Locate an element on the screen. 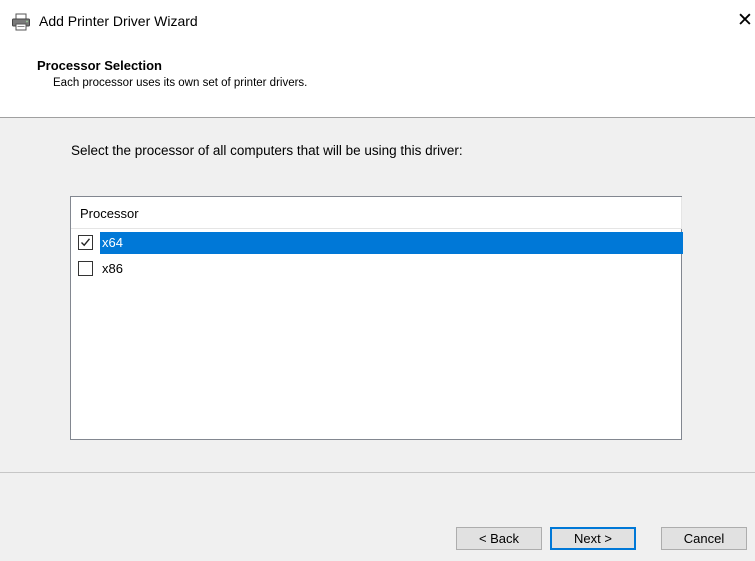  column-divider is located at coordinates (681, 213).